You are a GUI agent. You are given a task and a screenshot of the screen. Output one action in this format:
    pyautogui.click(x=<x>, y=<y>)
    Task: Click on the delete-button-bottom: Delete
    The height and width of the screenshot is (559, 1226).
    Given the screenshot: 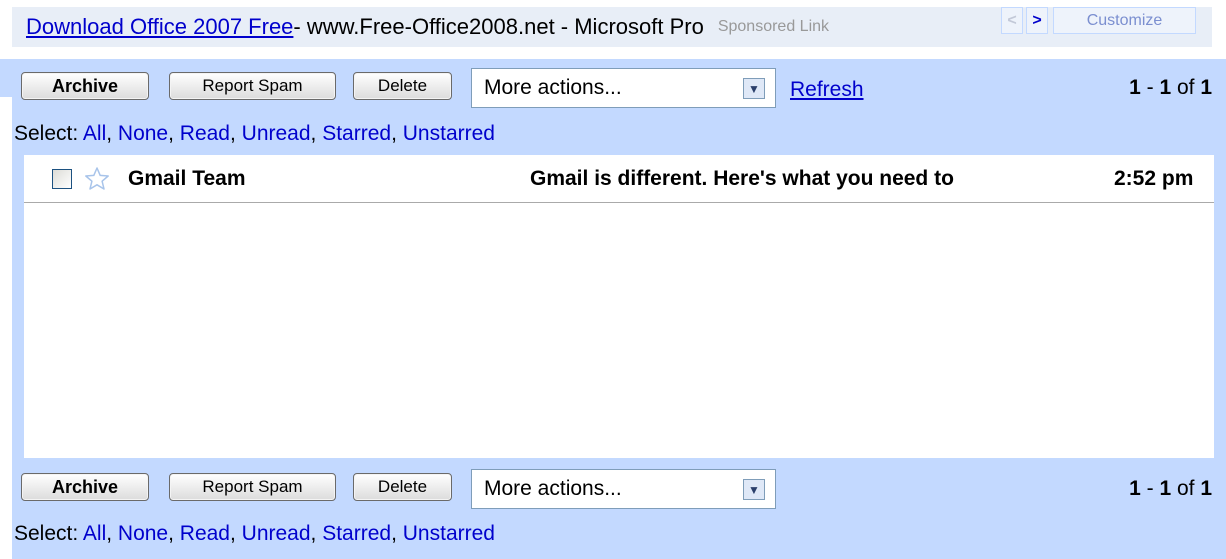 What is the action you would take?
    pyautogui.click(x=402, y=487)
    